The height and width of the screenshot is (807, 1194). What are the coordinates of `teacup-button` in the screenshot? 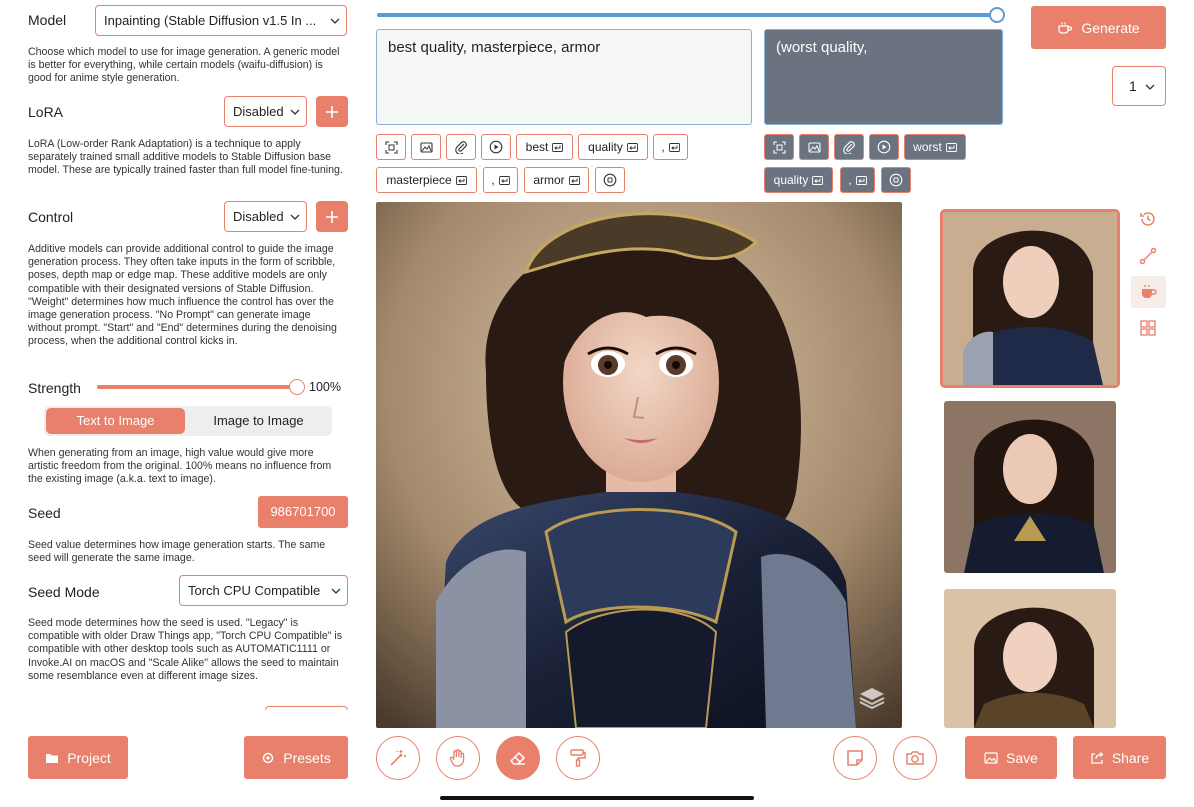 It's located at (1148, 292).